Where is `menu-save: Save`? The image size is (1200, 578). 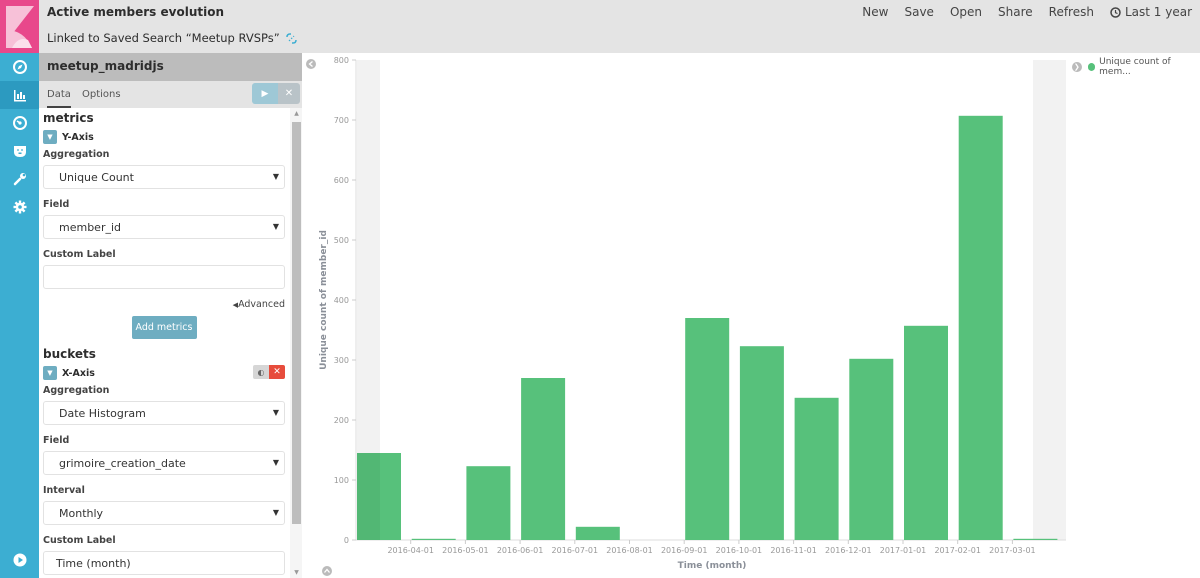 menu-save: Save is located at coordinates (918, 12).